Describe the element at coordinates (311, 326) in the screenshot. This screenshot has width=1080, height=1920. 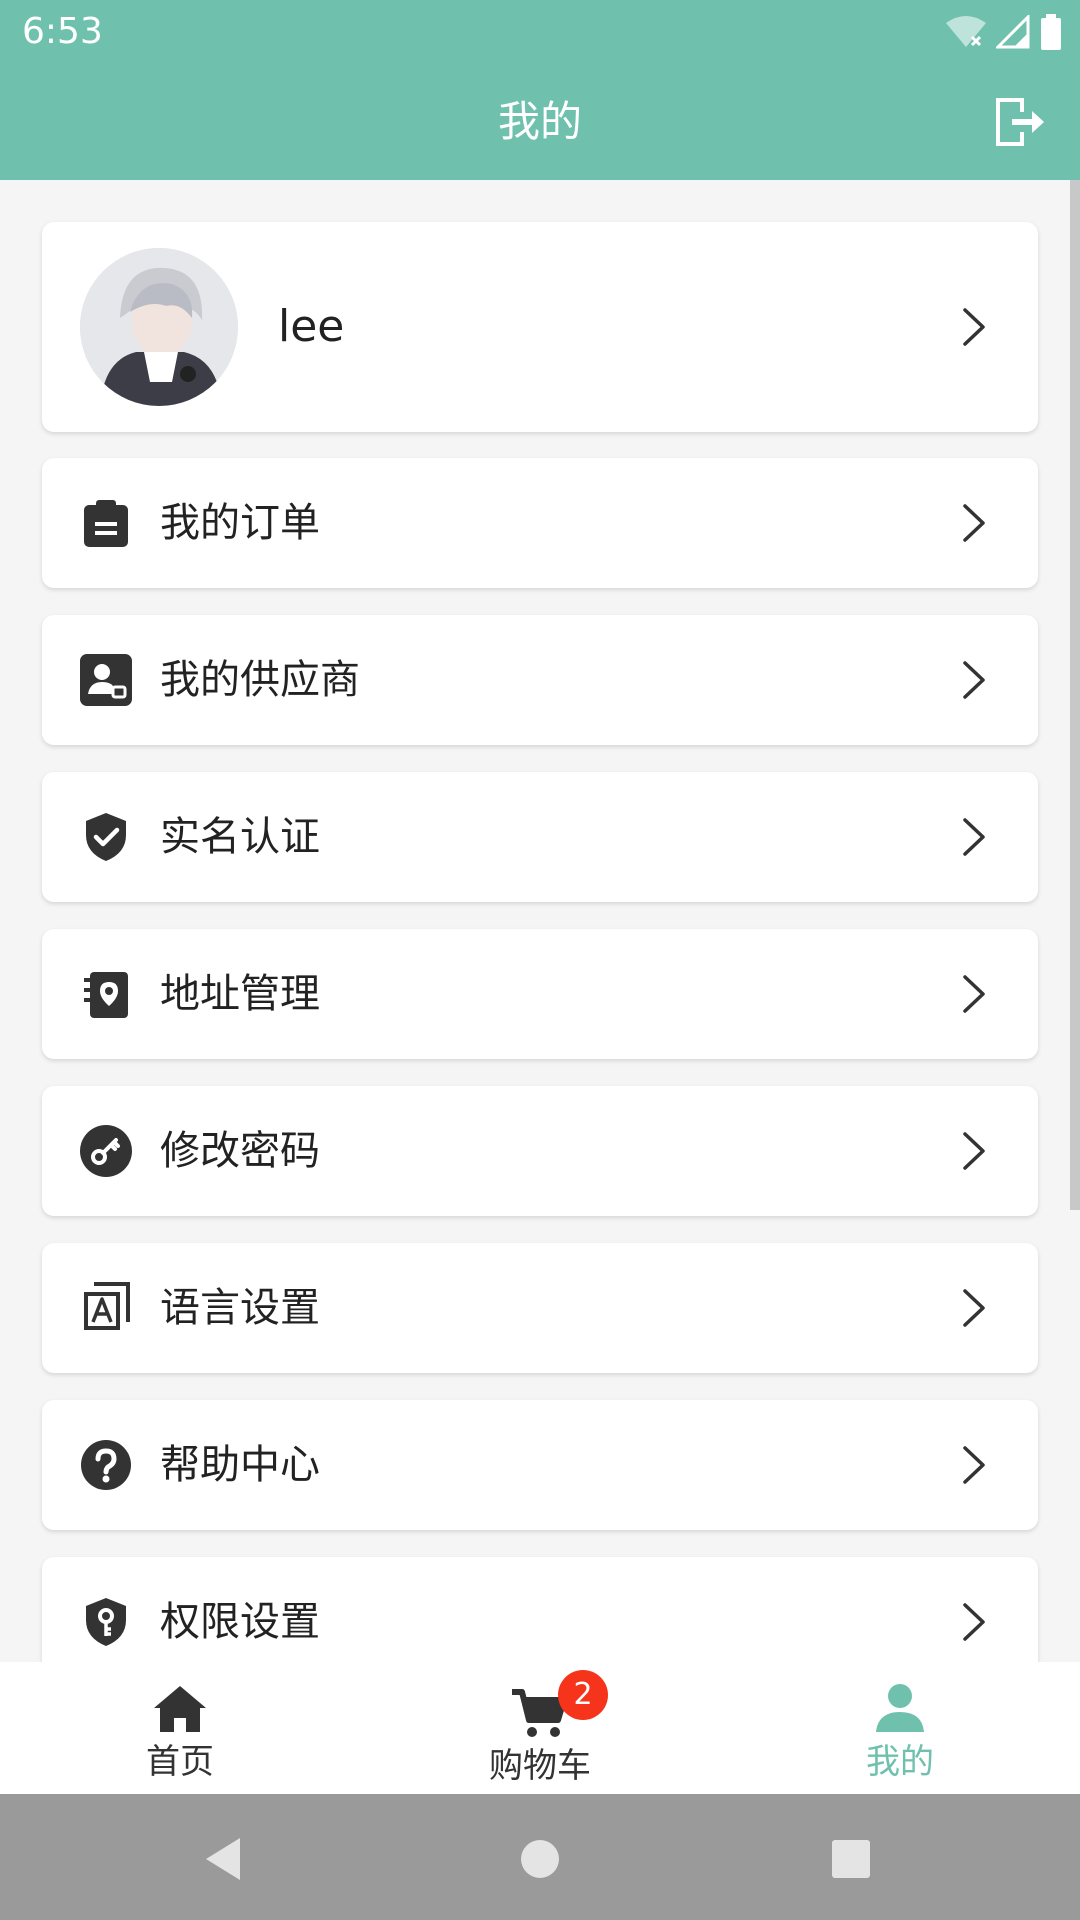
I see `profile-name: lee` at that location.